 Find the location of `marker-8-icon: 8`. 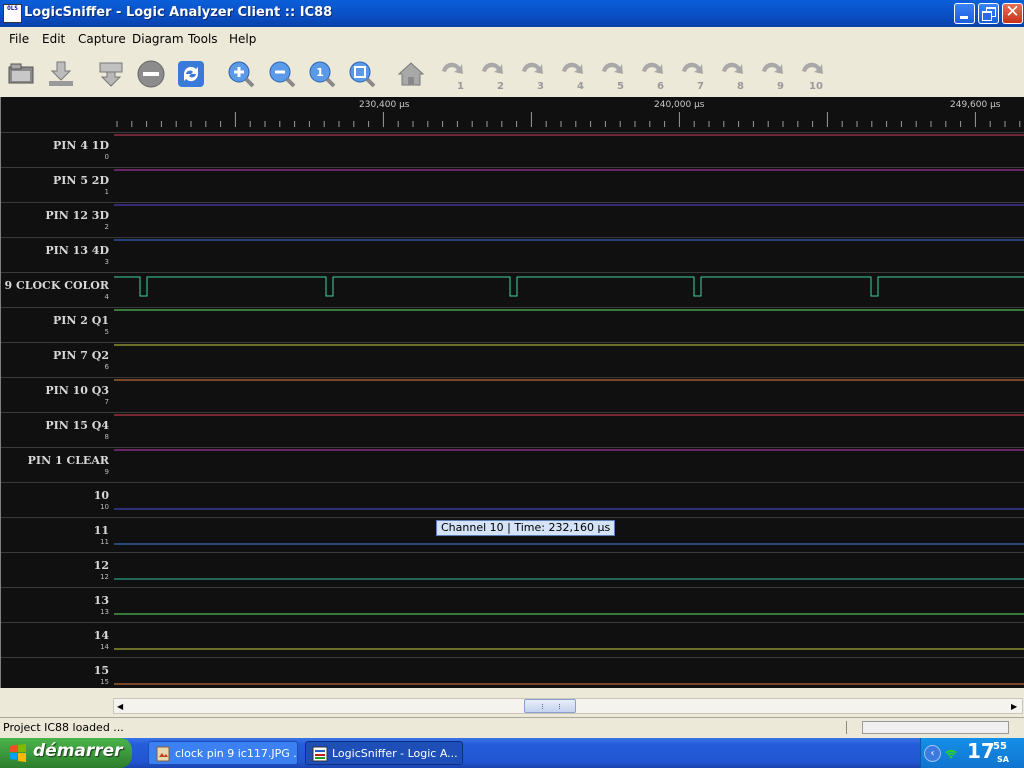

marker-8-icon: 8 is located at coordinates (733, 75).